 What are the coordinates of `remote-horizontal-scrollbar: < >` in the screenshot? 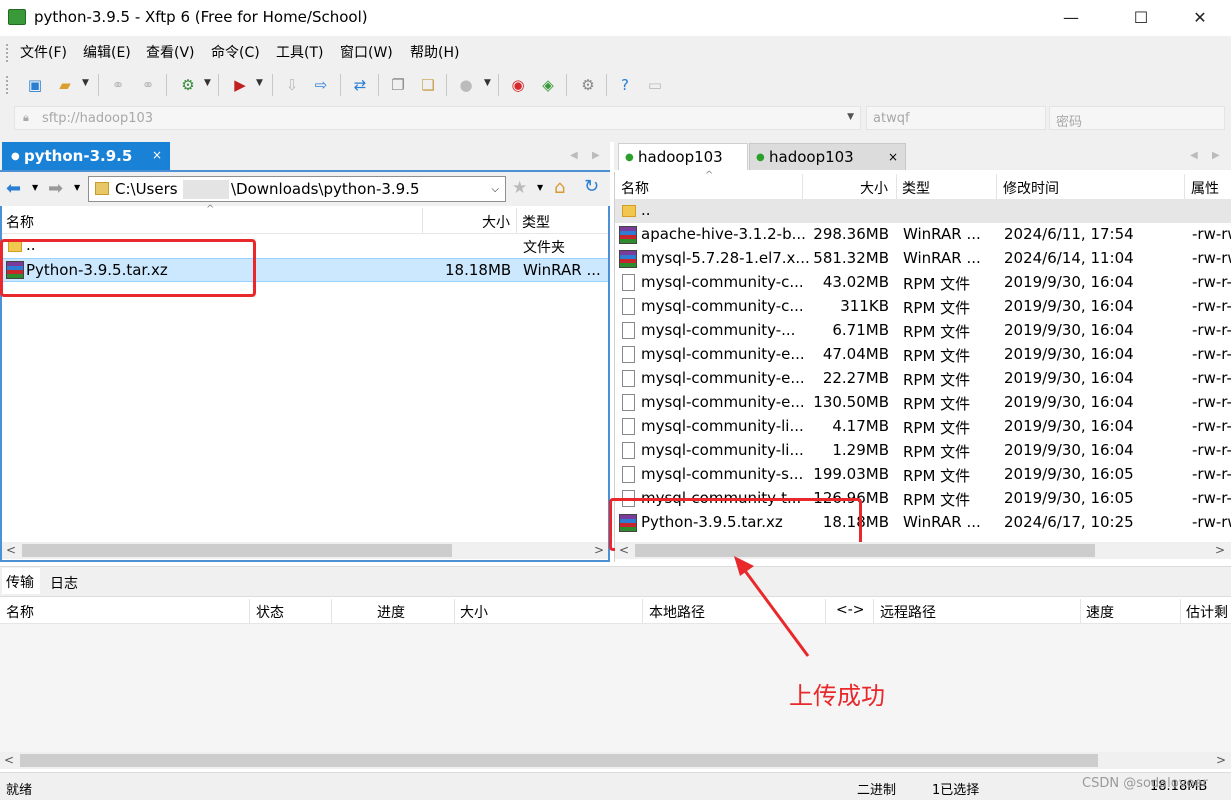 It's located at (923, 550).